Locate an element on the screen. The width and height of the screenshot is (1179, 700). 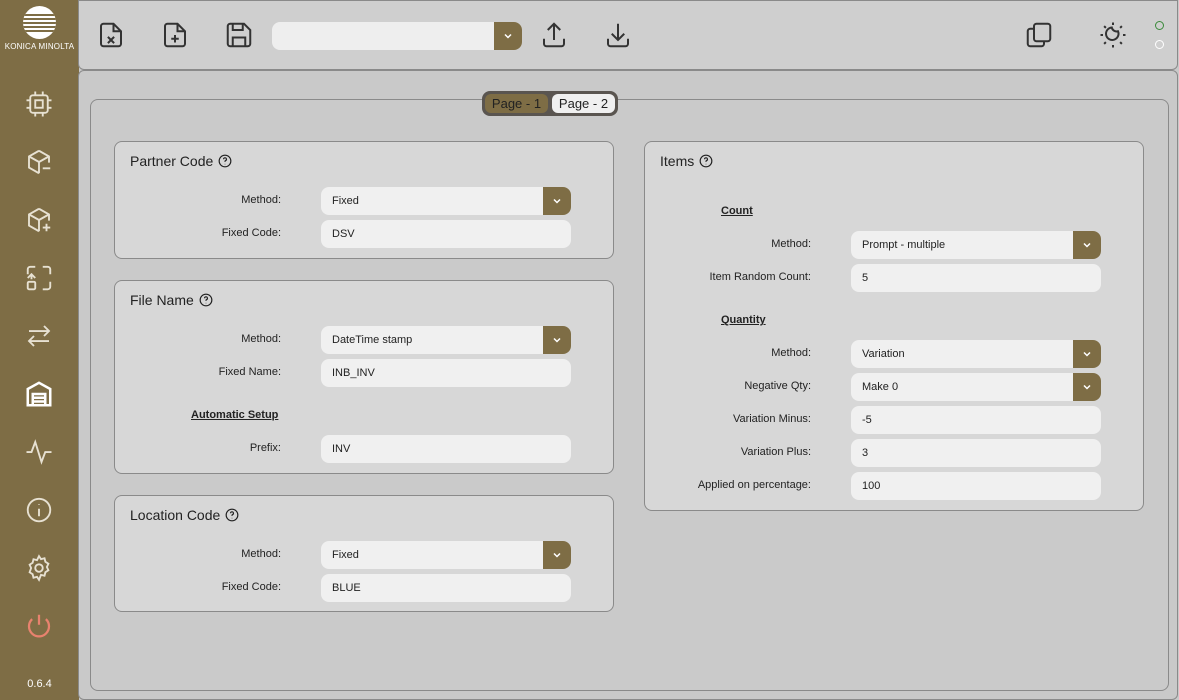
upload-button is located at coordinates (554, 35).